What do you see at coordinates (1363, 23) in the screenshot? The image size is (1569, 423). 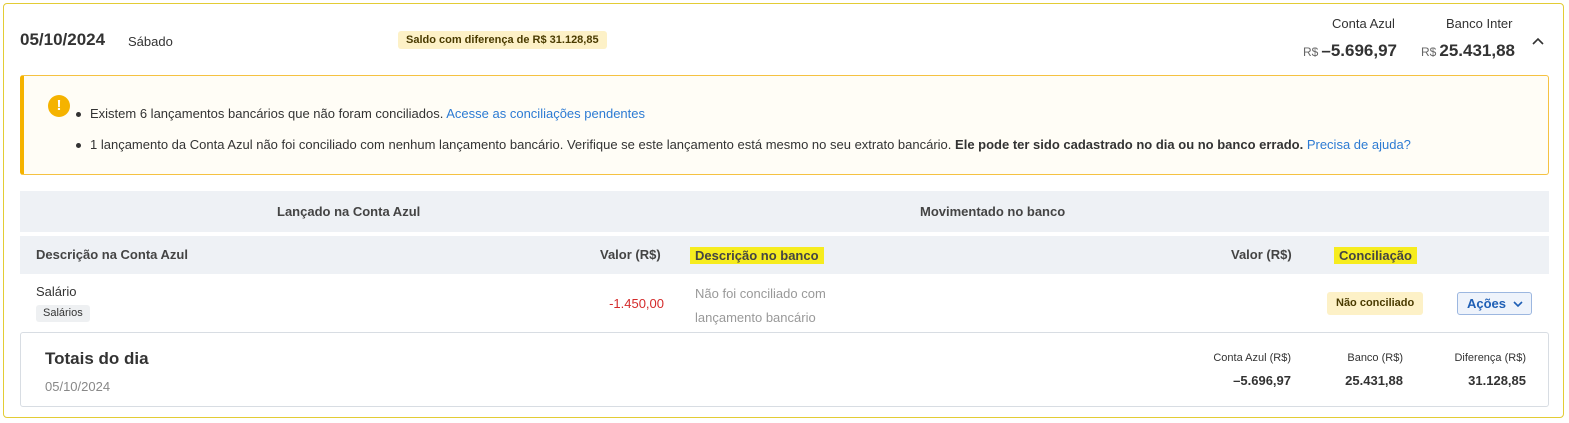 I see `balance-label-conta-azul: Conta Azul` at bounding box center [1363, 23].